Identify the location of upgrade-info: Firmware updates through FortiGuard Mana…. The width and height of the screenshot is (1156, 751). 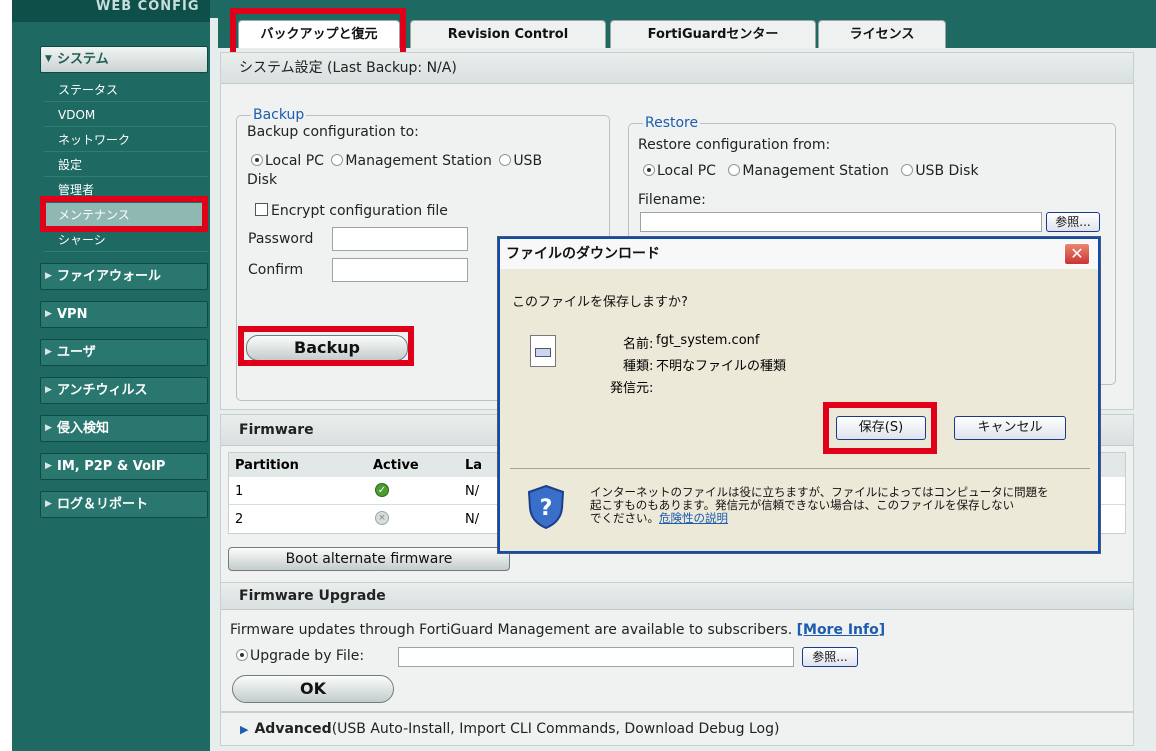
(557, 630).